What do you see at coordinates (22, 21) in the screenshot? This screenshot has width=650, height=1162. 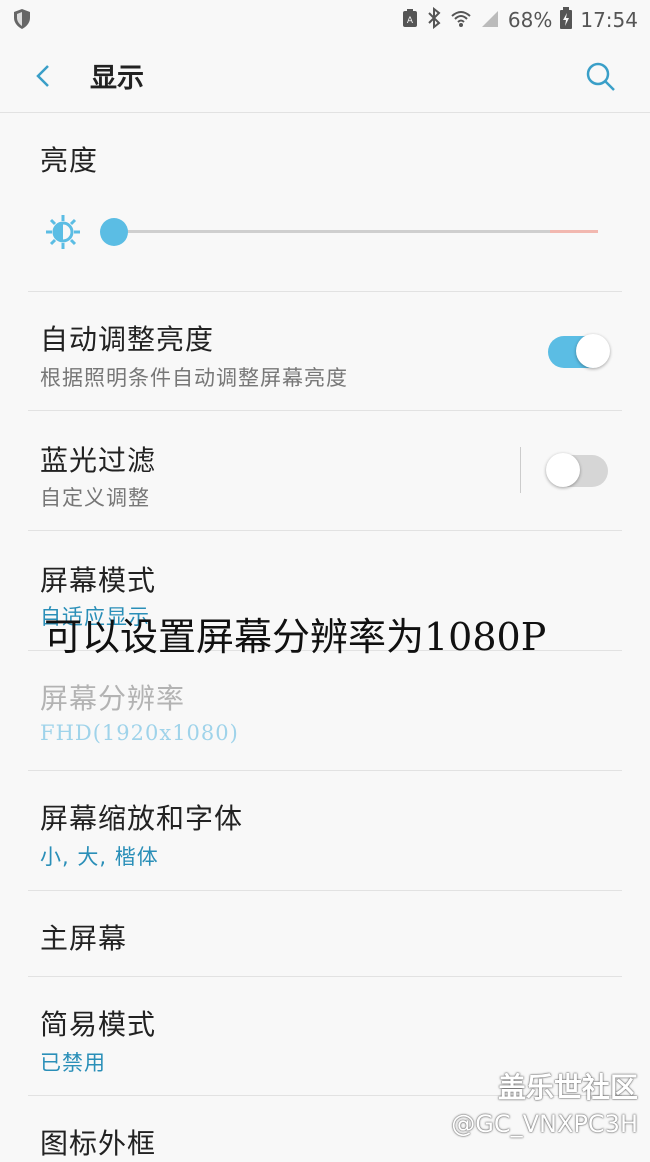 I see `shield-icon` at bounding box center [22, 21].